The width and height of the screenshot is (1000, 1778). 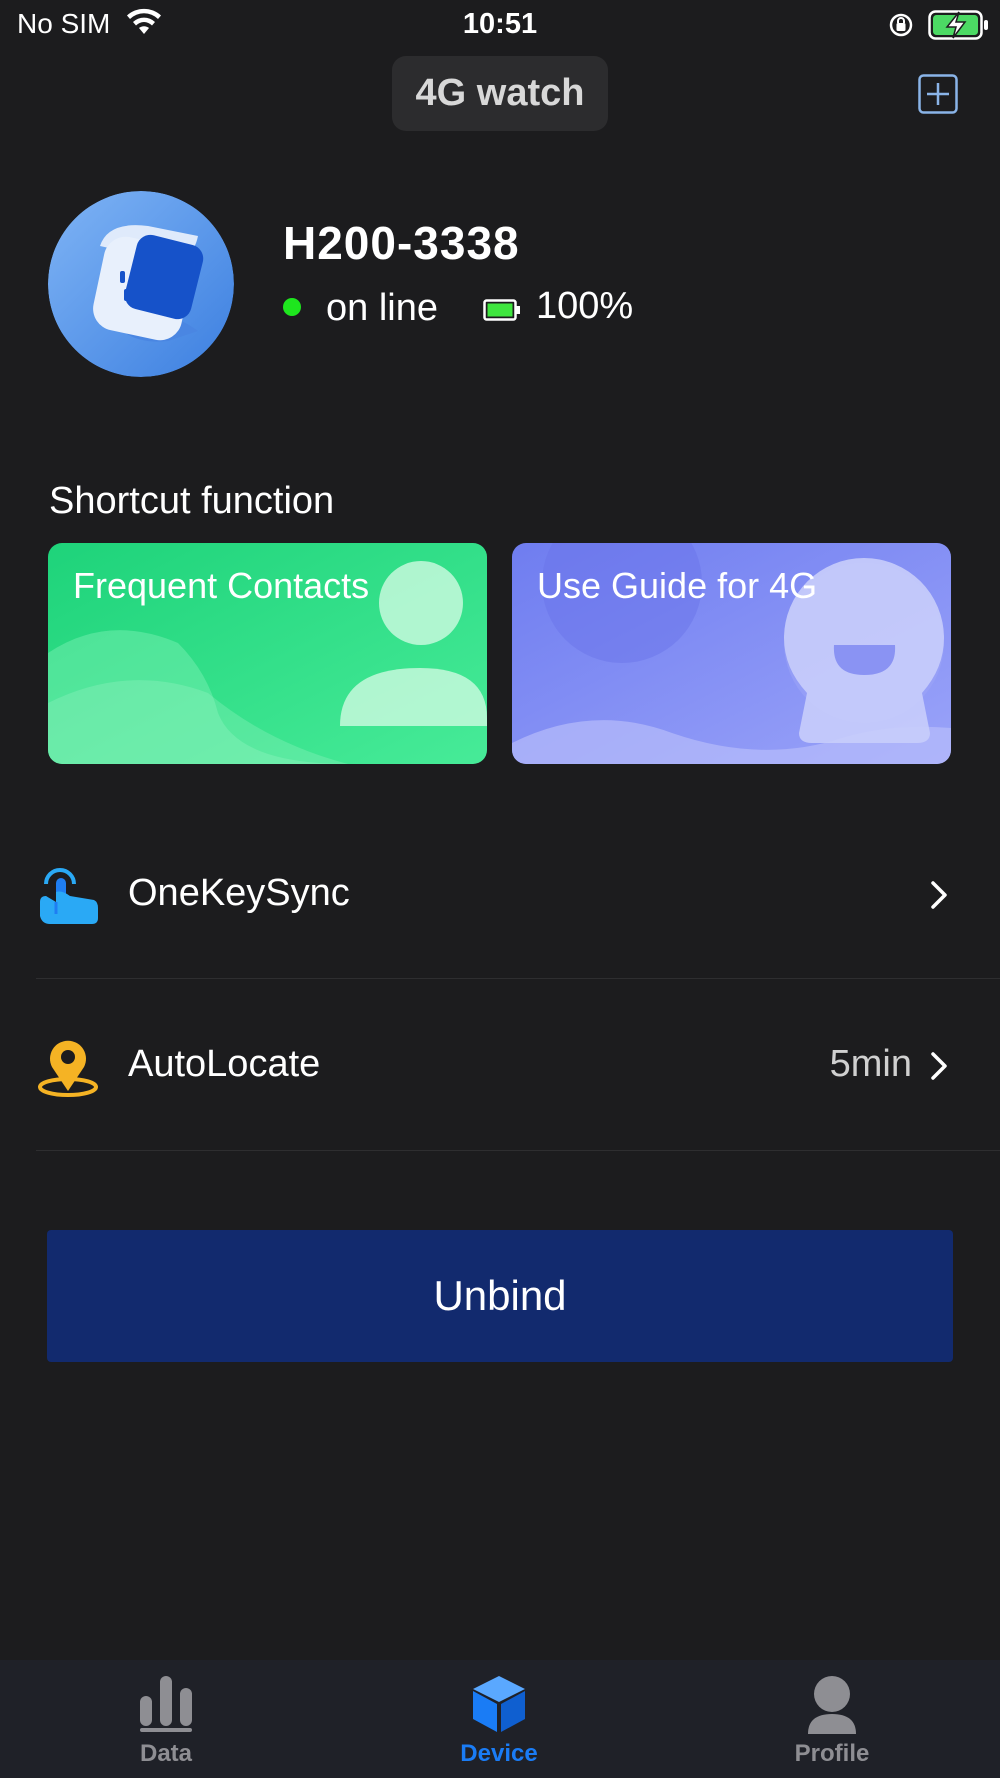 I want to click on shortcut-section-title: Shortcut function, so click(x=192, y=501).